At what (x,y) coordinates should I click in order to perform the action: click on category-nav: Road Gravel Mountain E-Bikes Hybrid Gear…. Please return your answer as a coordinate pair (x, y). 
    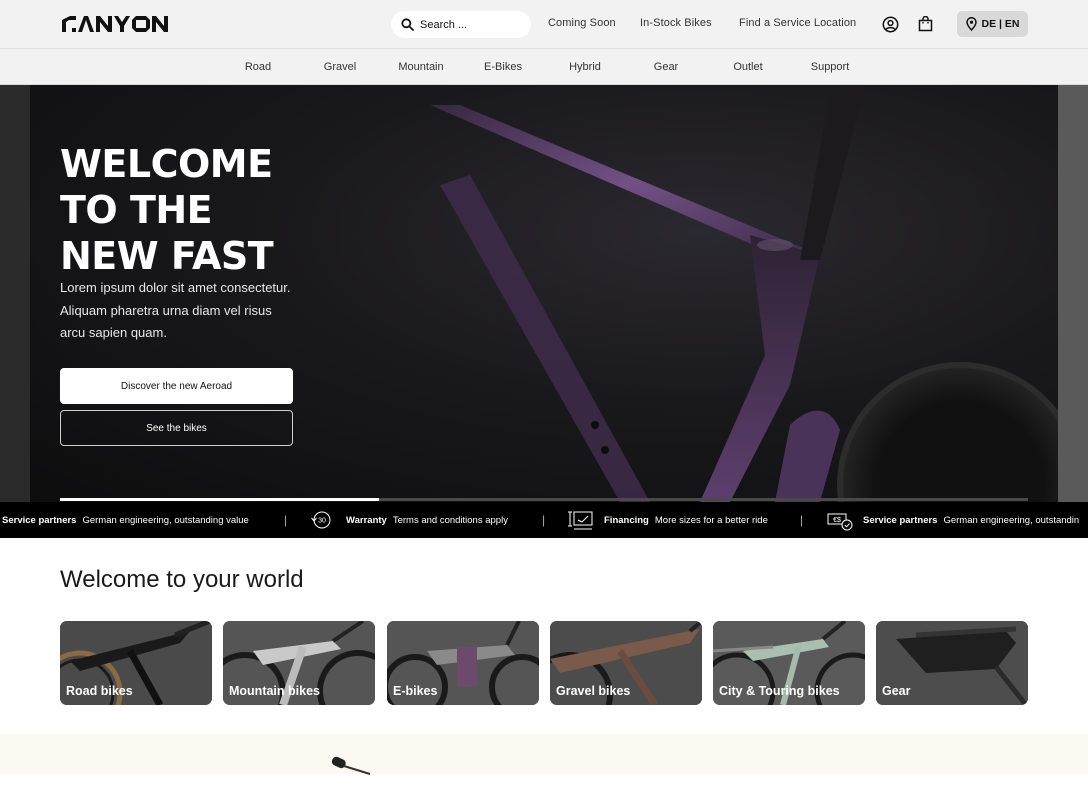
    Looking at the image, I should click on (544, 66).